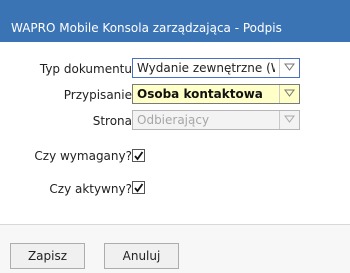  I want to click on assignment-value: Osoba kontaktowa, so click(200, 94).